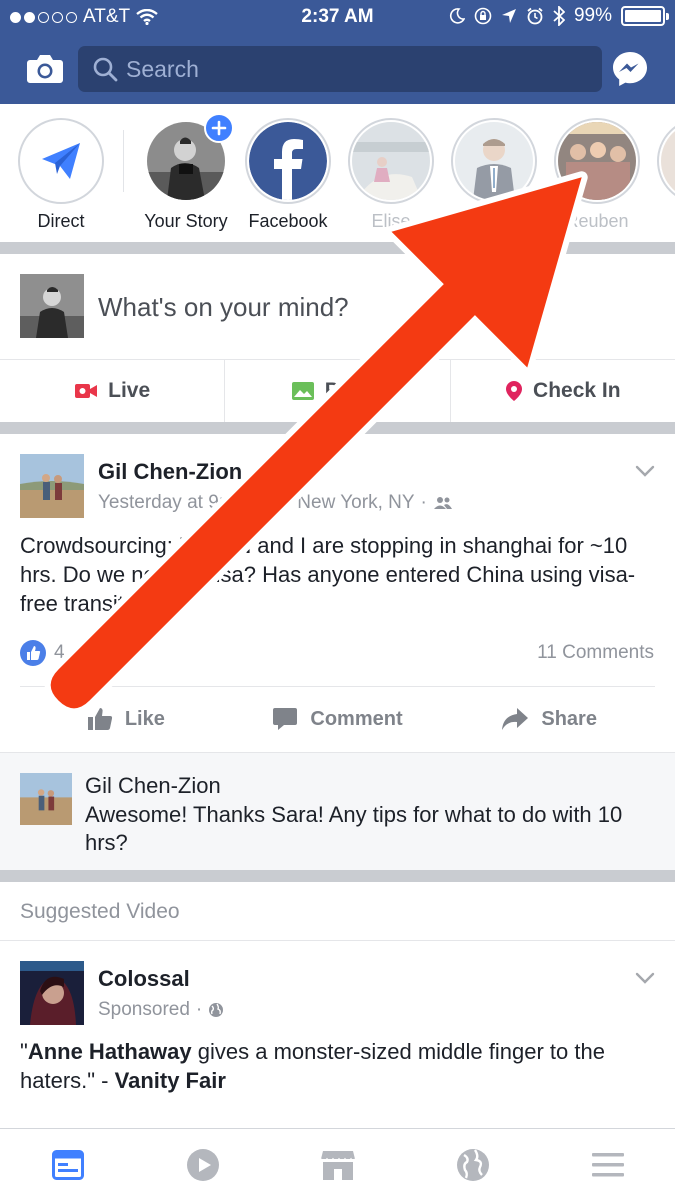 The height and width of the screenshot is (1200, 675). I want to click on page-name: Colossal, so click(144, 979).